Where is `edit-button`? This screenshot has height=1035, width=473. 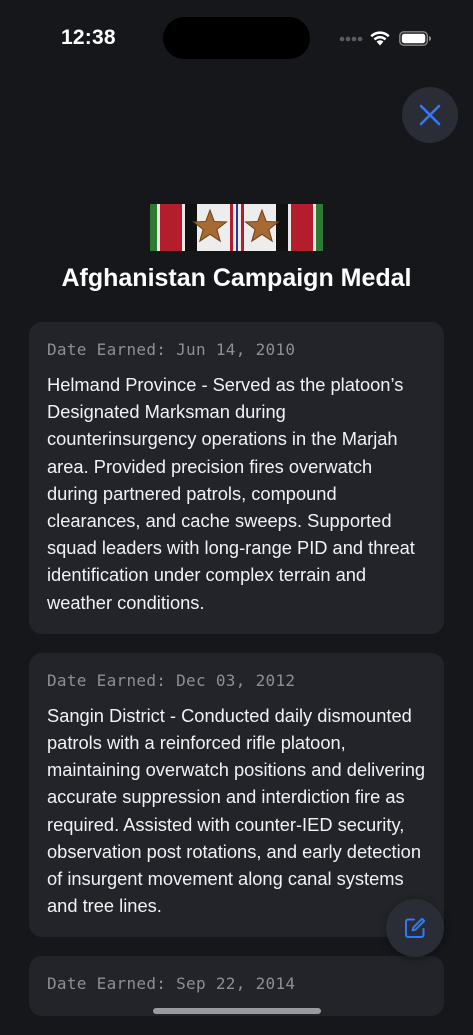 edit-button is located at coordinates (415, 928).